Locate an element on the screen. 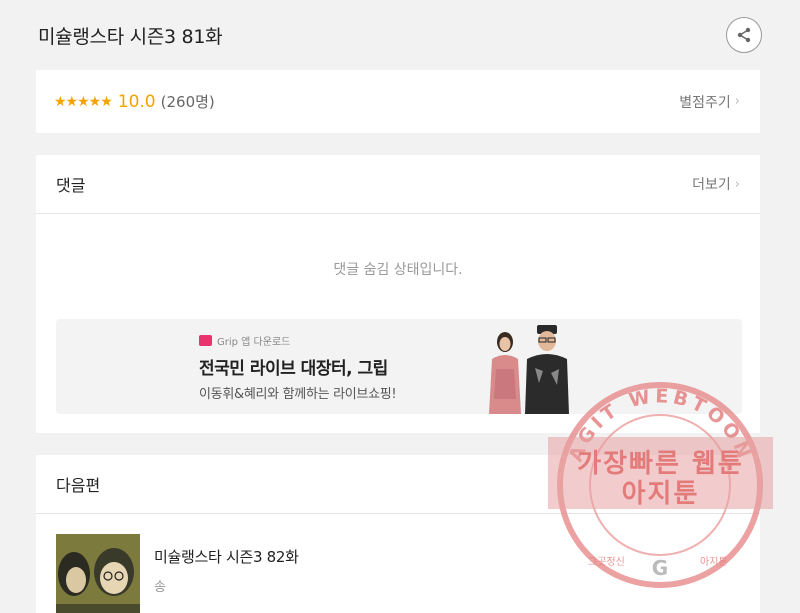 This screenshot has height=613, width=800. episode-thumbnail is located at coordinates (98, 573).